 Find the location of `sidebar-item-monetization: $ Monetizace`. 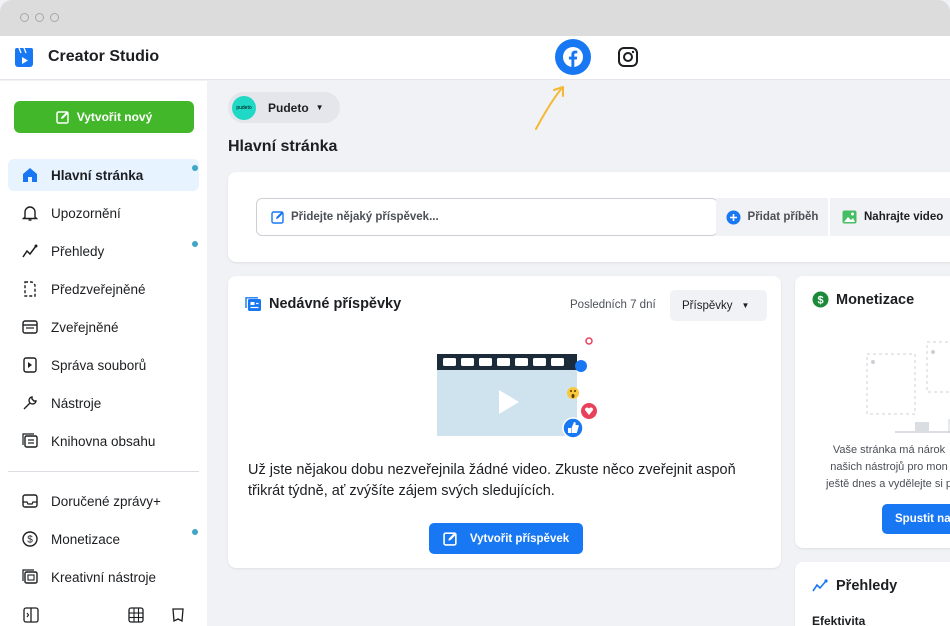

sidebar-item-monetization: $ Monetizace is located at coordinates (103, 539).